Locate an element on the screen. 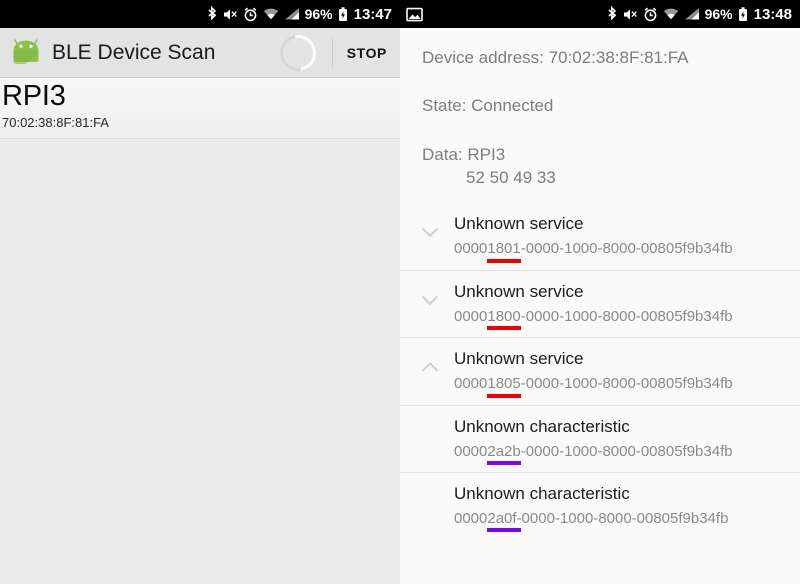  status-bar-right-icons: 96% 13:47 is located at coordinates (299, 14).